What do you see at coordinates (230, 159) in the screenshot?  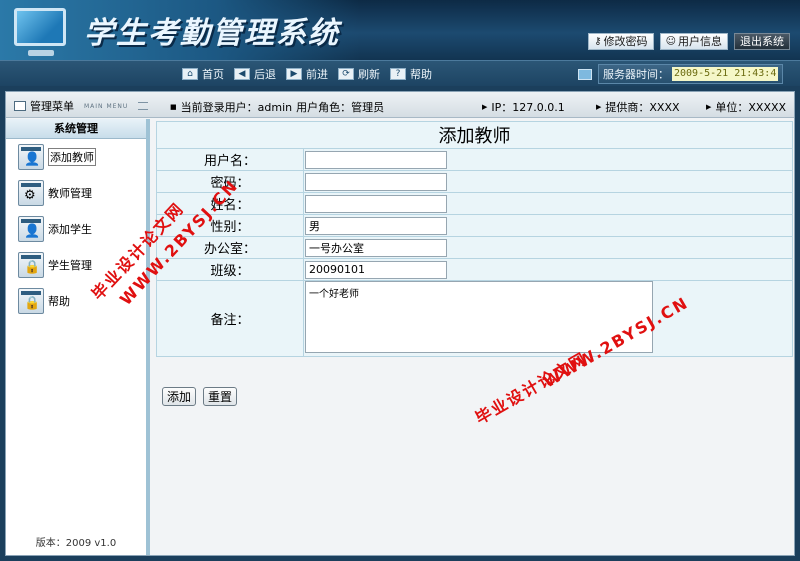 I see `username-label: 用户名：` at bounding box center [230, 159].